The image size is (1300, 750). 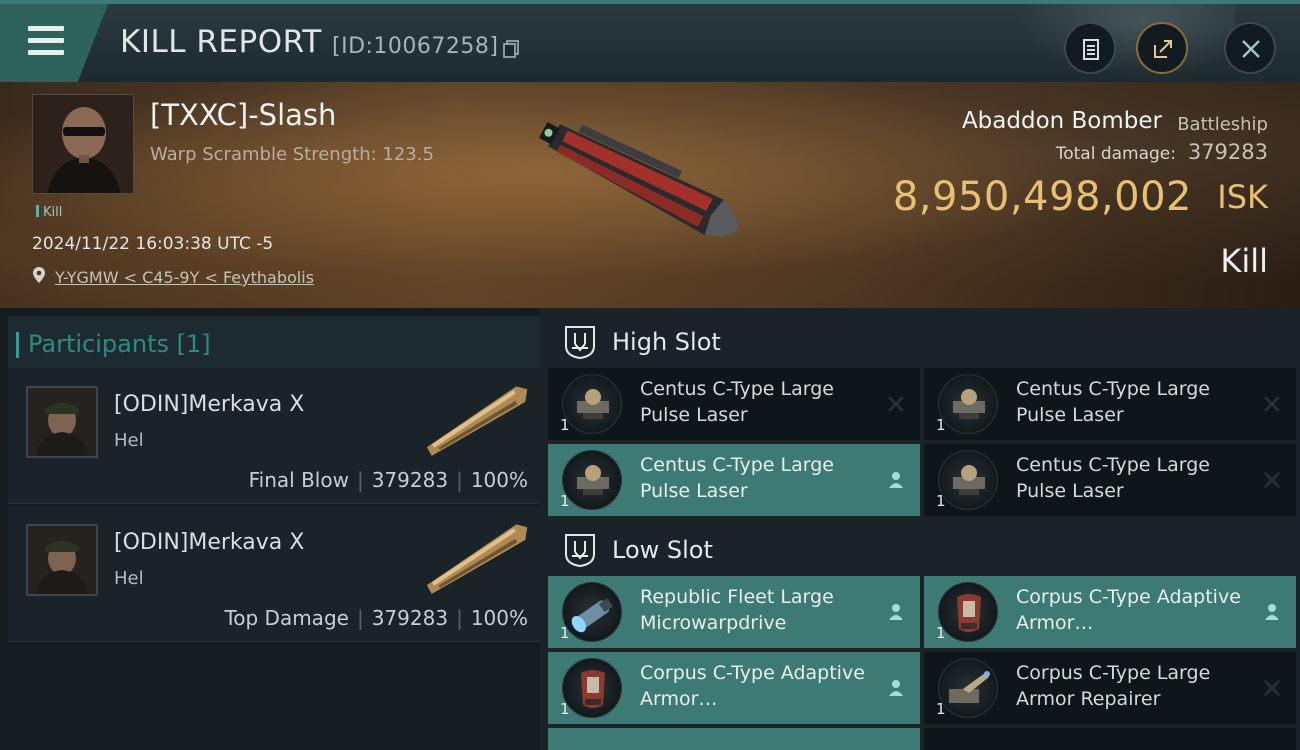 What do you see at coordinates (39, 275) in the screenshot?
I see `location-pin-icon` at bounding box center [39, 275].